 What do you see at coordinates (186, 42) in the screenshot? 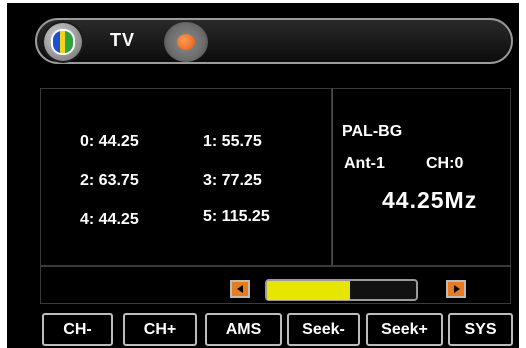
I see `status-dot-center` at bounding box center [186, 42].